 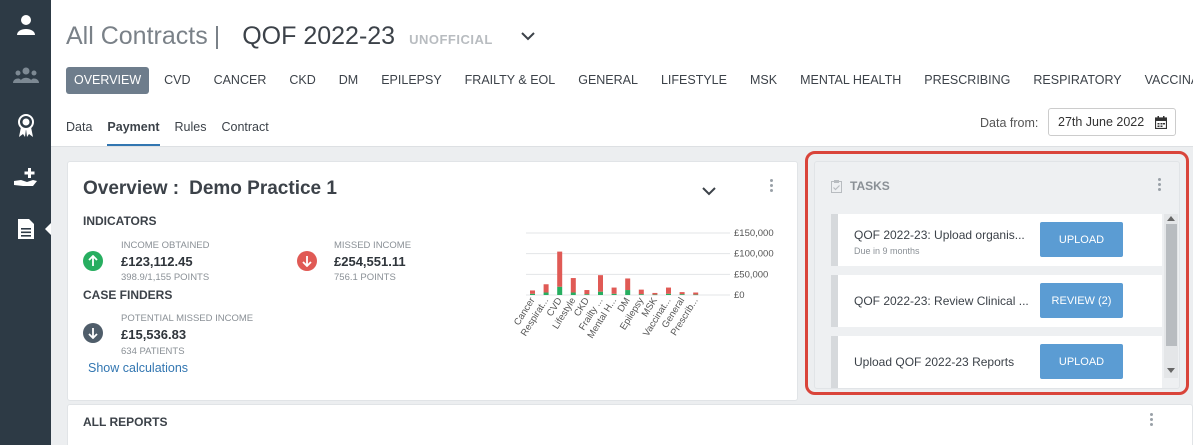 What do you see at coordinates (154, 334) in the screenshot?
I see `potential-missed-value: £15,536.83` at bounding box center [154, 334].